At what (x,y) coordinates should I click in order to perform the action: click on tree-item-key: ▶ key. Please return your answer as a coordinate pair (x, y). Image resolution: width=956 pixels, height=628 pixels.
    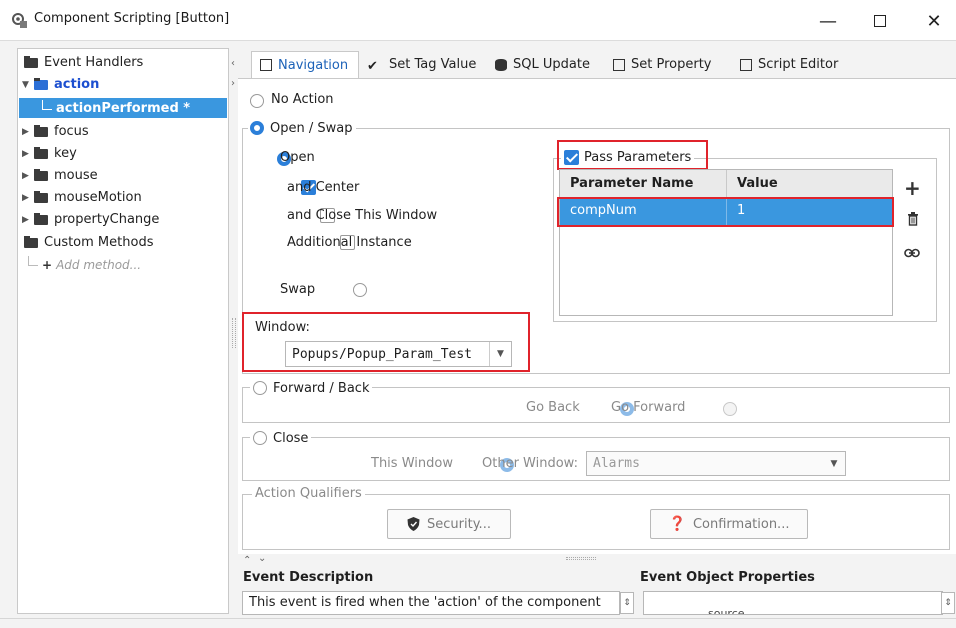
    Looking at the image, I should click on (49, 153).